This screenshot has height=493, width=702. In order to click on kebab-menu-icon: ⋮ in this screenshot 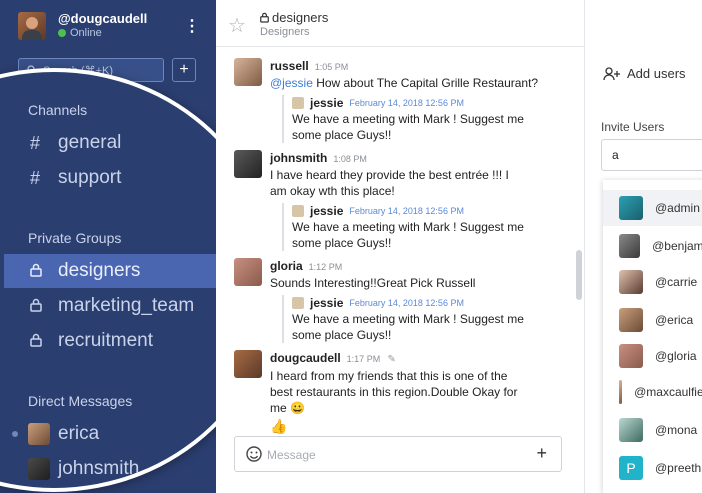, I will do `click(192, 26)`.